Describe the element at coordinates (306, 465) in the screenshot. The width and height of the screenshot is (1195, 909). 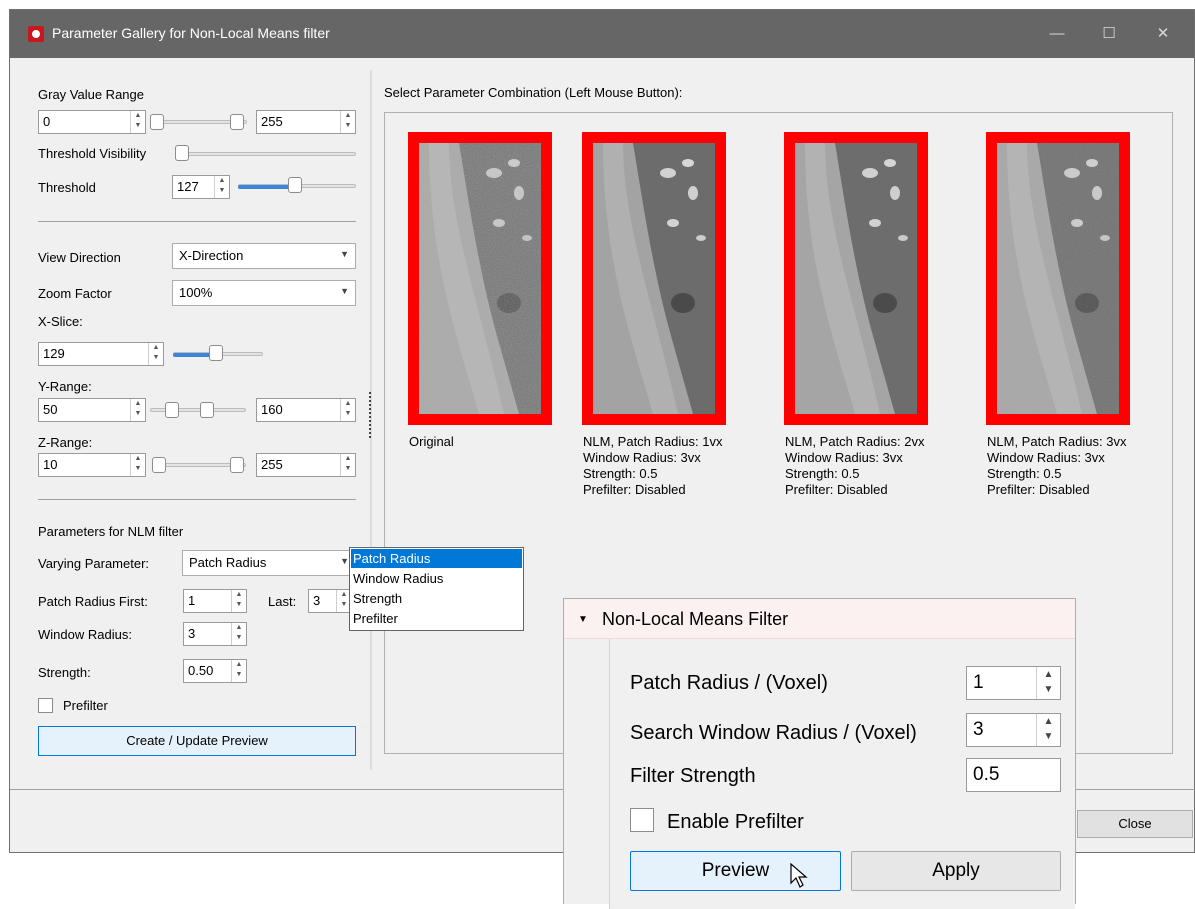
I see `z-max-spinbox: 255 ▲ ▼` at that location.